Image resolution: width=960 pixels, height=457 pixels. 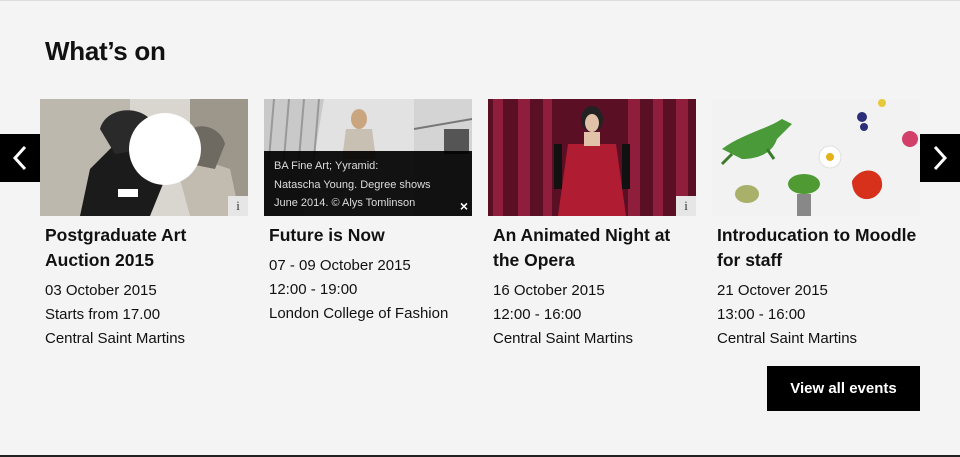 What do you see at coordinates (761, 314) in the screenshot?
I see `event-time: 13:00 - 16:00` at bounding box center [761, 314].